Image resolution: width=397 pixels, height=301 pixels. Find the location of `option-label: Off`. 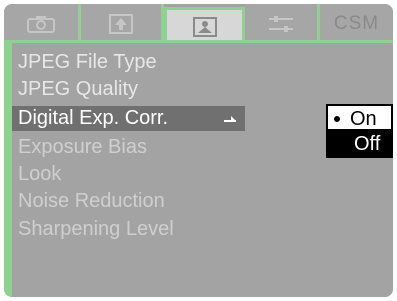

option-label: Off is located at coordinates (367, 144).